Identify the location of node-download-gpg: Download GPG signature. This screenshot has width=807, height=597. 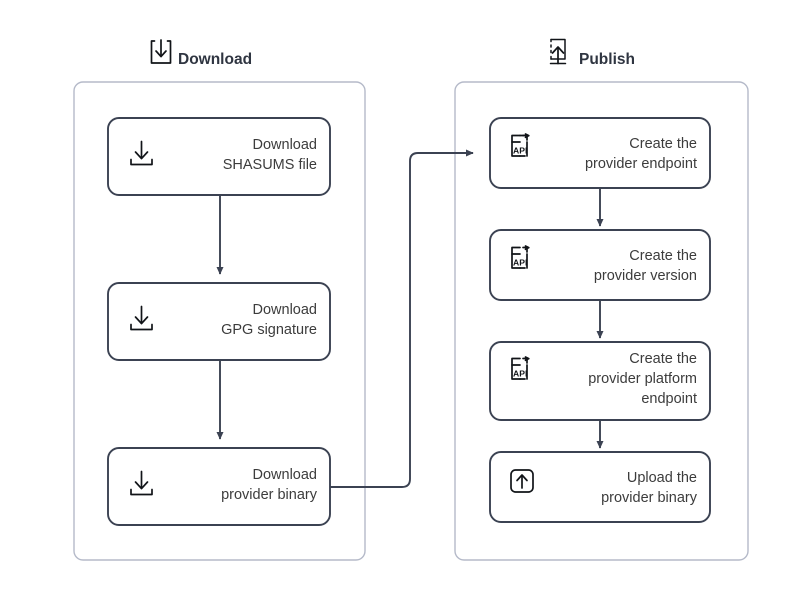
(219, 321).